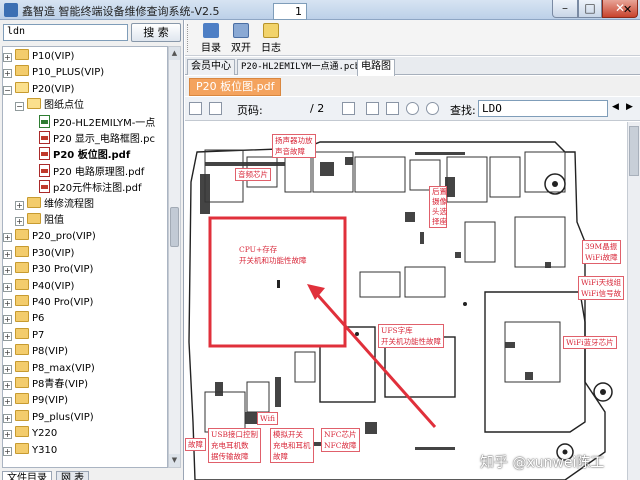  What do you see at coordinates (38, 89) in the screenshot?
I see `tree-item: − P20(VIP)` at bounding box center [38, 89].